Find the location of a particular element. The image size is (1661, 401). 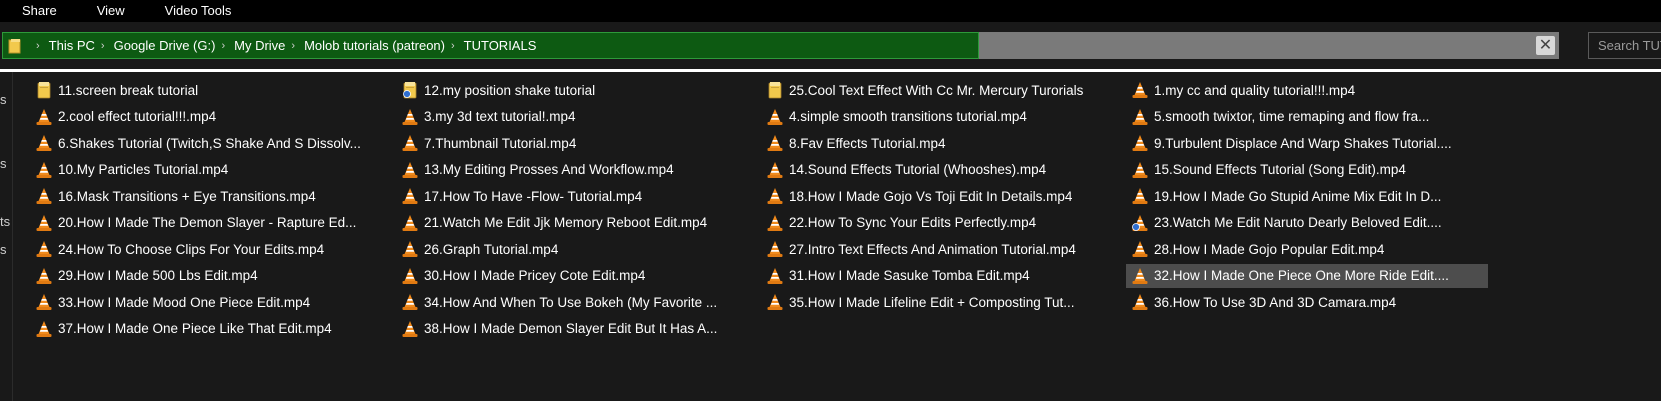

file-name: 2.cool effect tutorial!!!.mp4 is located at coordinates (137, 116).